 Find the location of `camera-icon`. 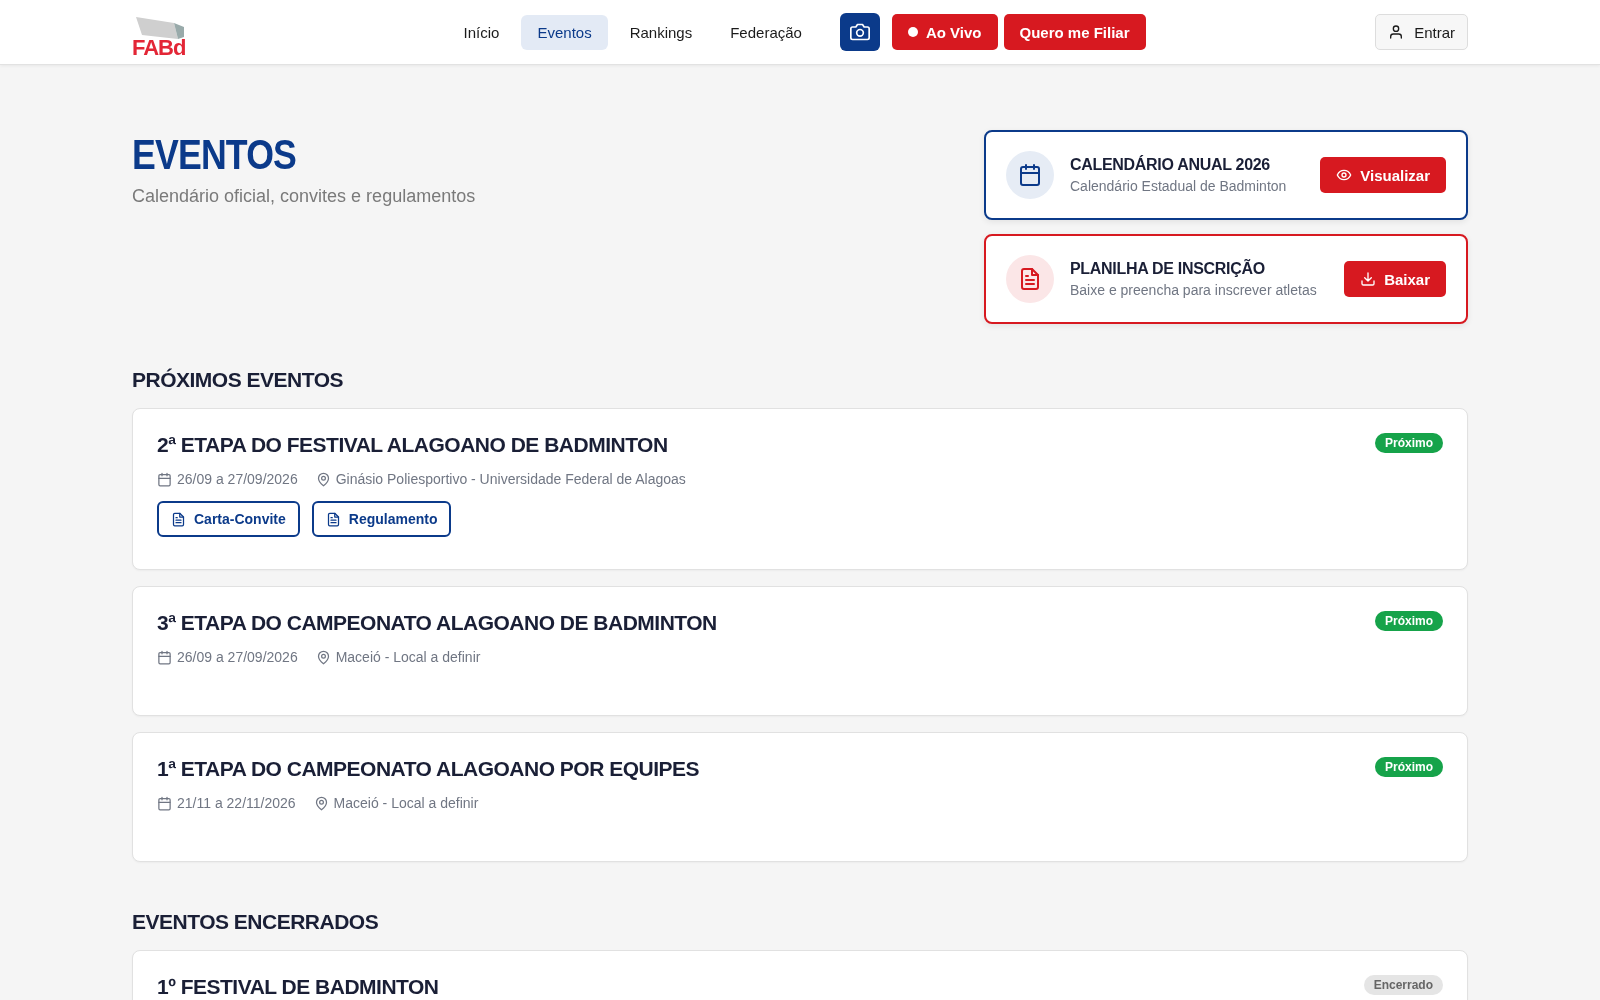

camera-icon is located at coordinates (859, 32).